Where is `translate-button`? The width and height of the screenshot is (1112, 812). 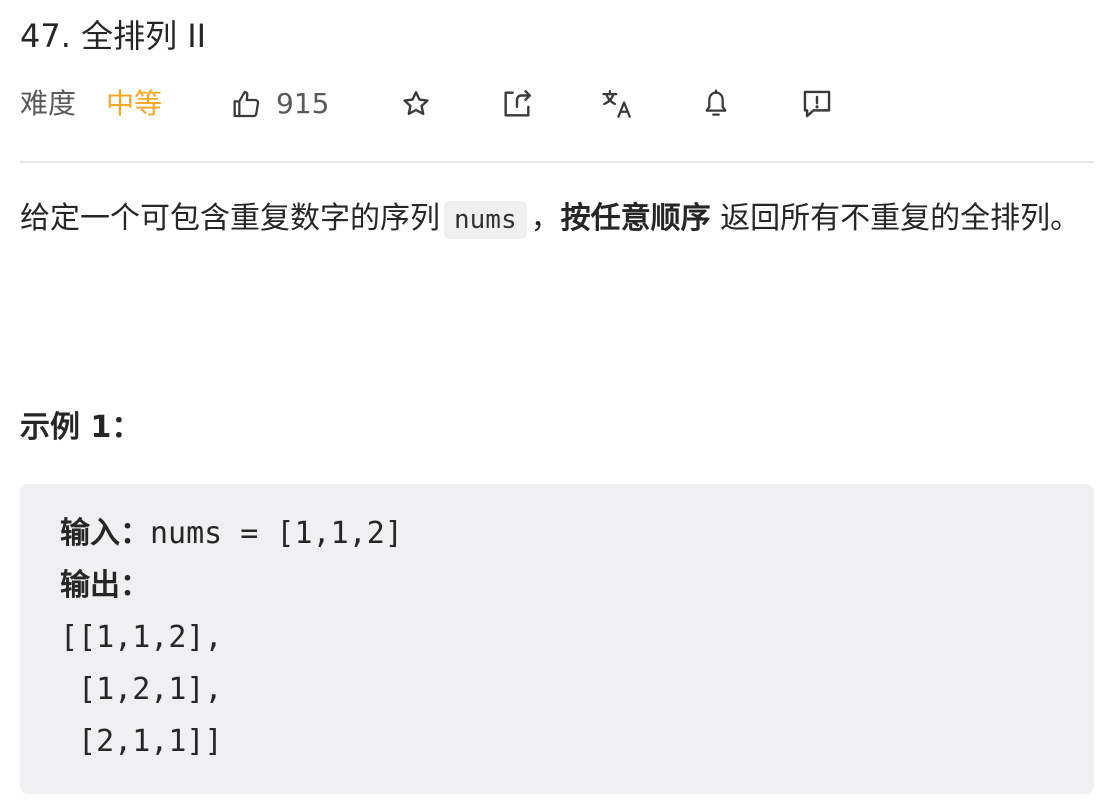 translate-button is located at coordinates (617, 104).